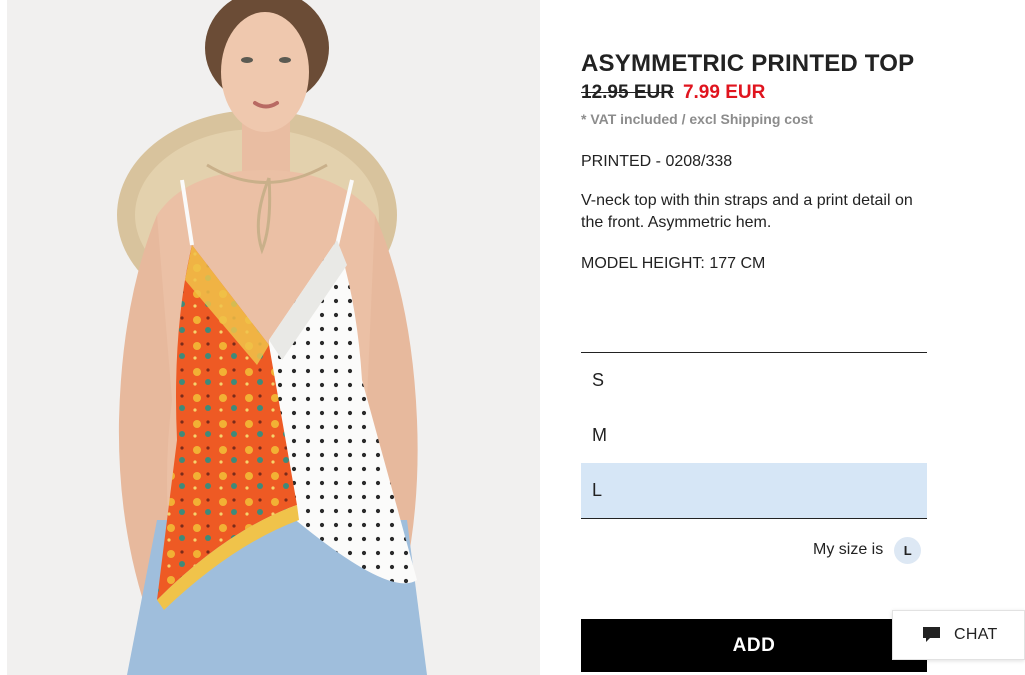 The width and height of the screenshot is (1025, 675). Describe the element at coordinates (673, 263) in the screenshot. I see `model-height: MODEL HEIGHT: 177 CM` at that location.